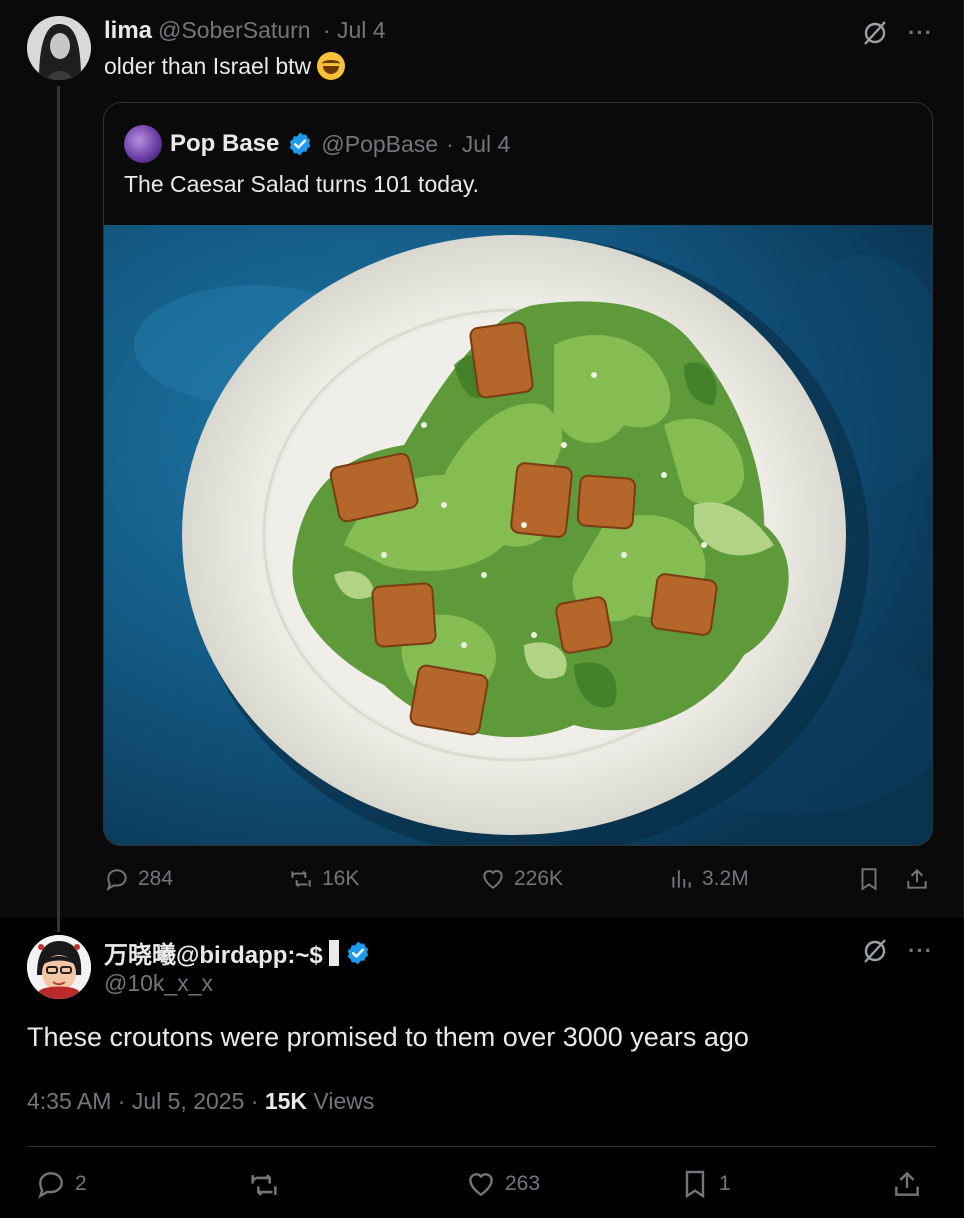 The image size is (964, 1218). I want to click on quote-date: Jul 4, so click(486, 144).